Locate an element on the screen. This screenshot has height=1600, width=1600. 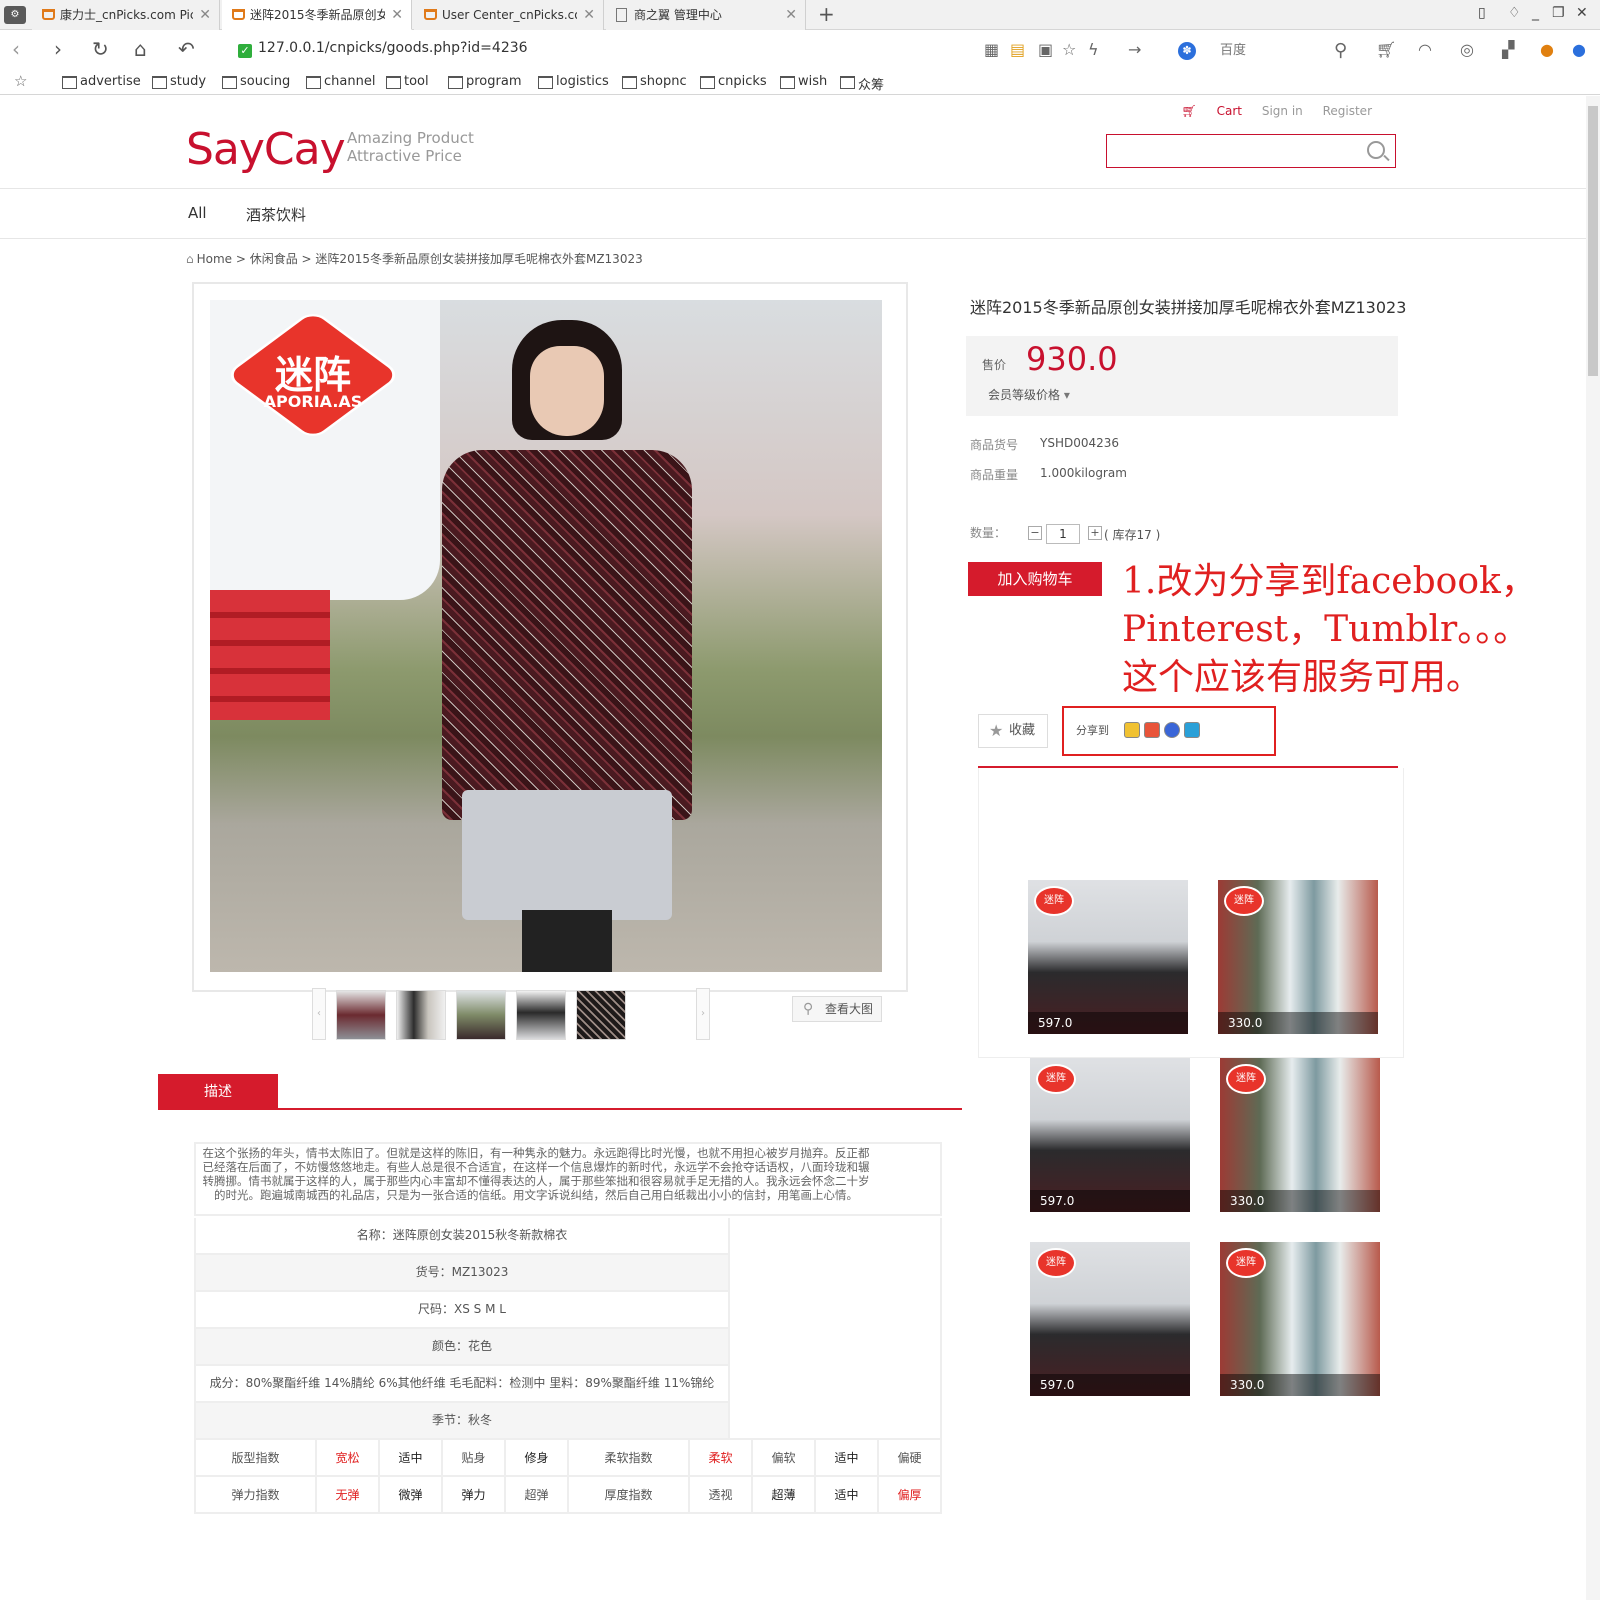
bookmark-folder: 众筹 is located at coordinates (862, 83).